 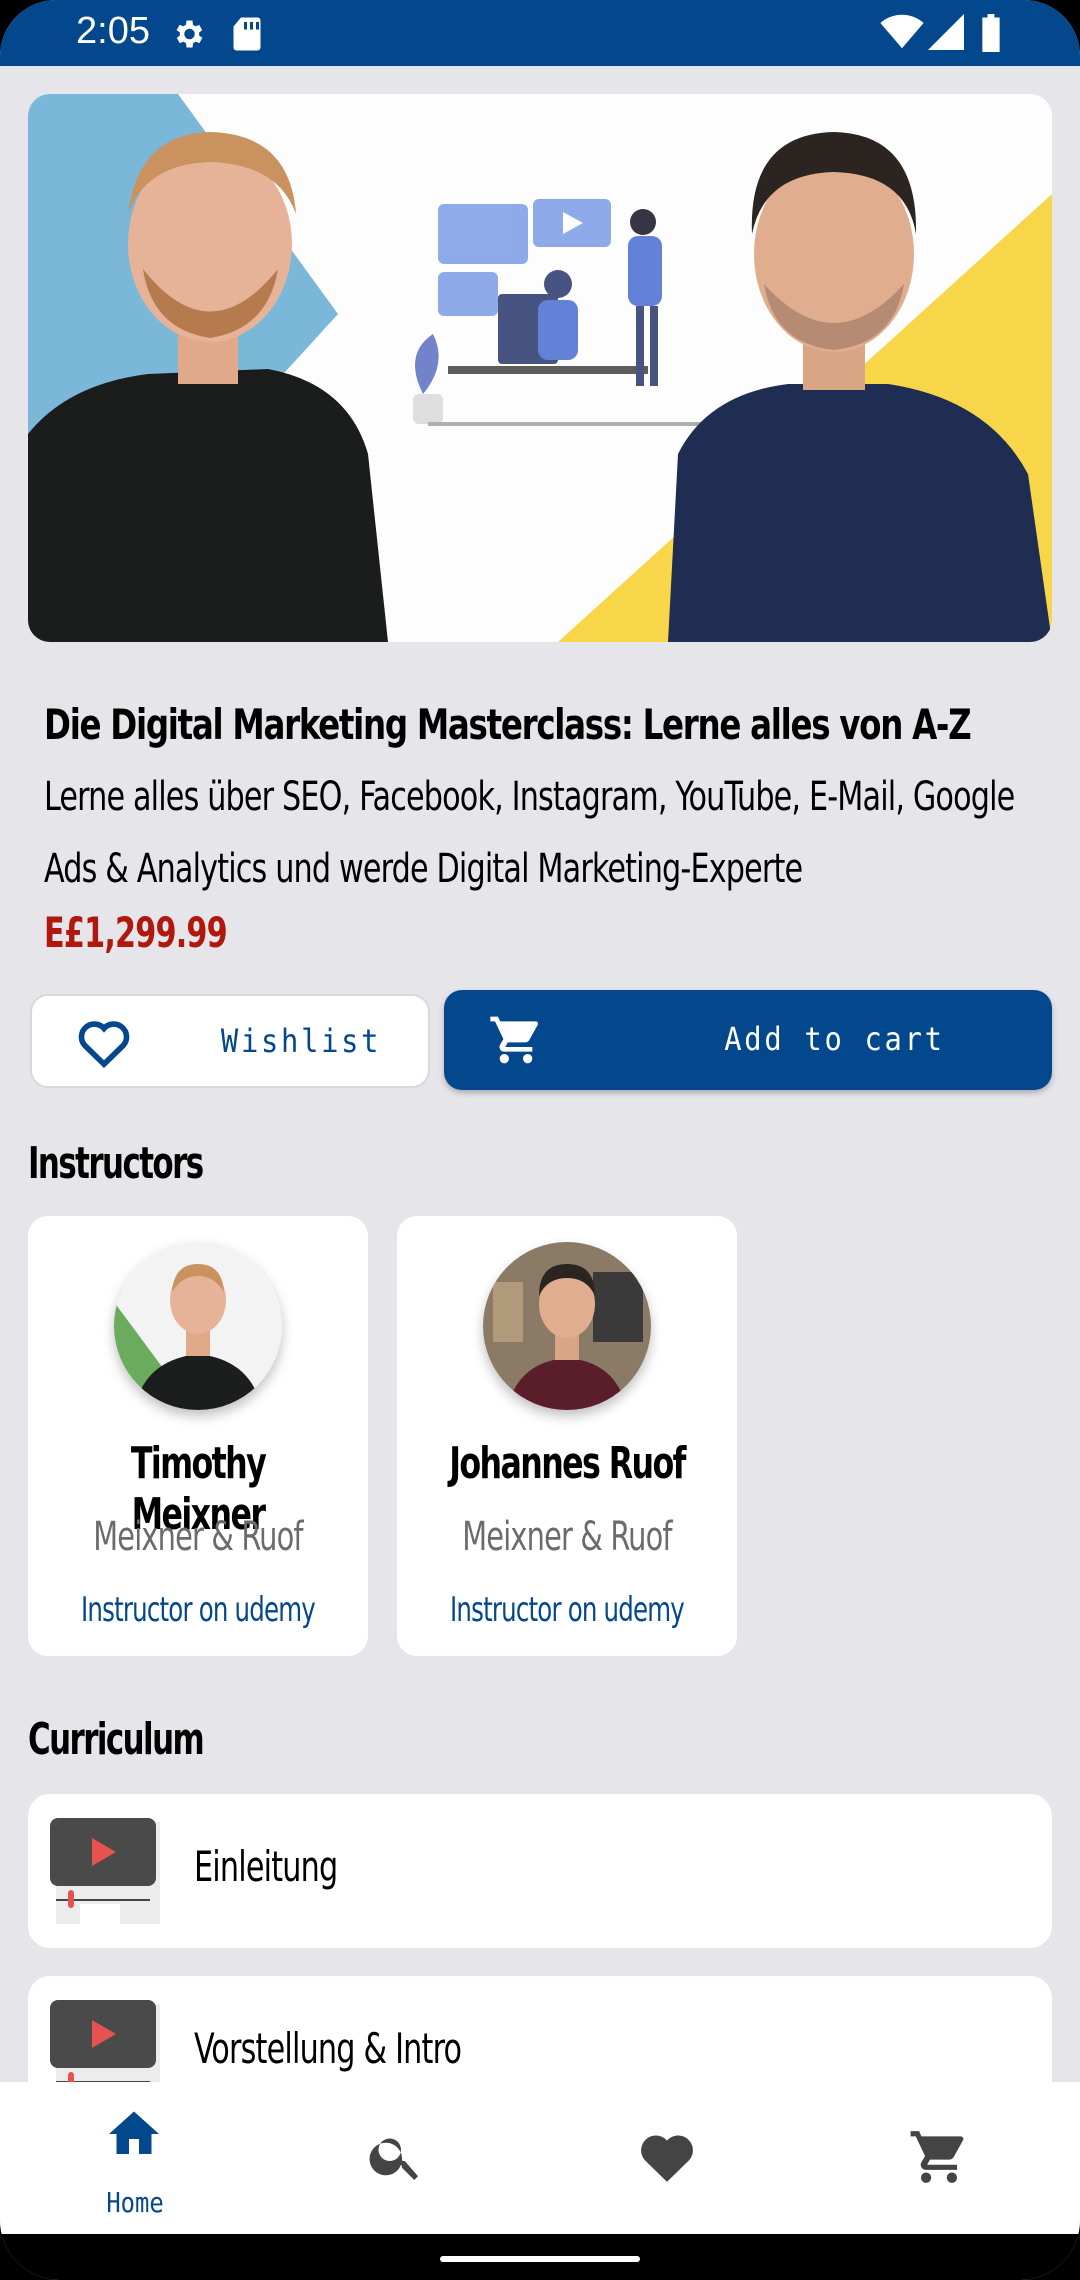 I want to click on nav-home: Home, so click(x=135, y=2158).